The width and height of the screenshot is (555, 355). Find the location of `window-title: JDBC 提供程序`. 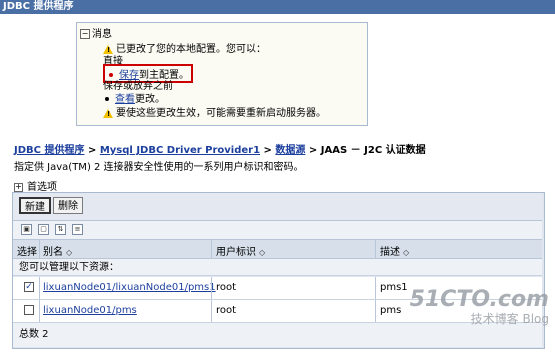

window-title: JDBC 提供程序 is located at coordinates (277, 7).